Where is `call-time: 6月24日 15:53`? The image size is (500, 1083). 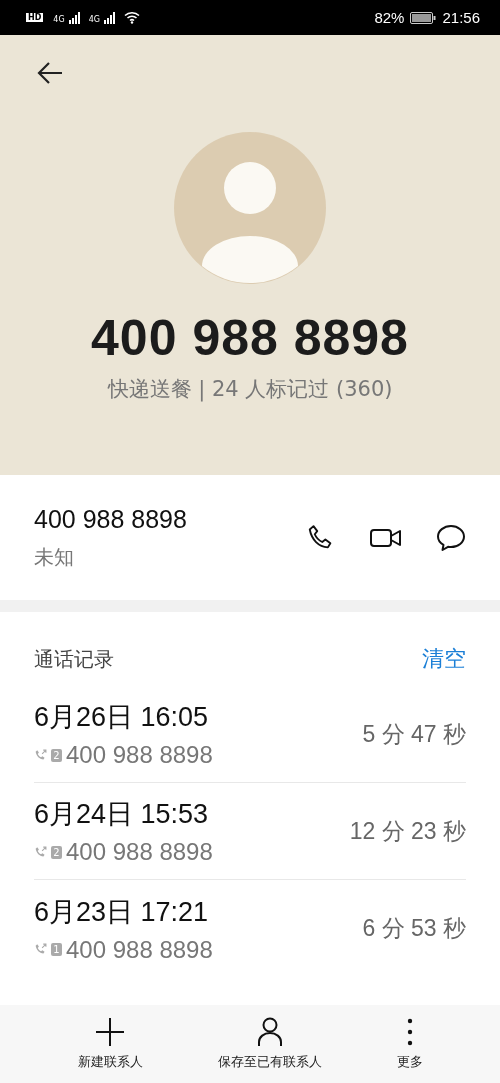
call-time: 6月24日 15:53 is located at coordinates (122, 814).